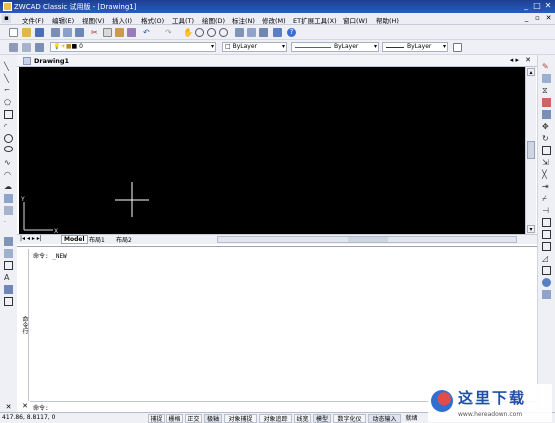 The height and width of the screenshot is (423, 555). Describe the element at coordinates (124, 239) in the screenshot. I see `layout-tab-2: 布局2` at that location.